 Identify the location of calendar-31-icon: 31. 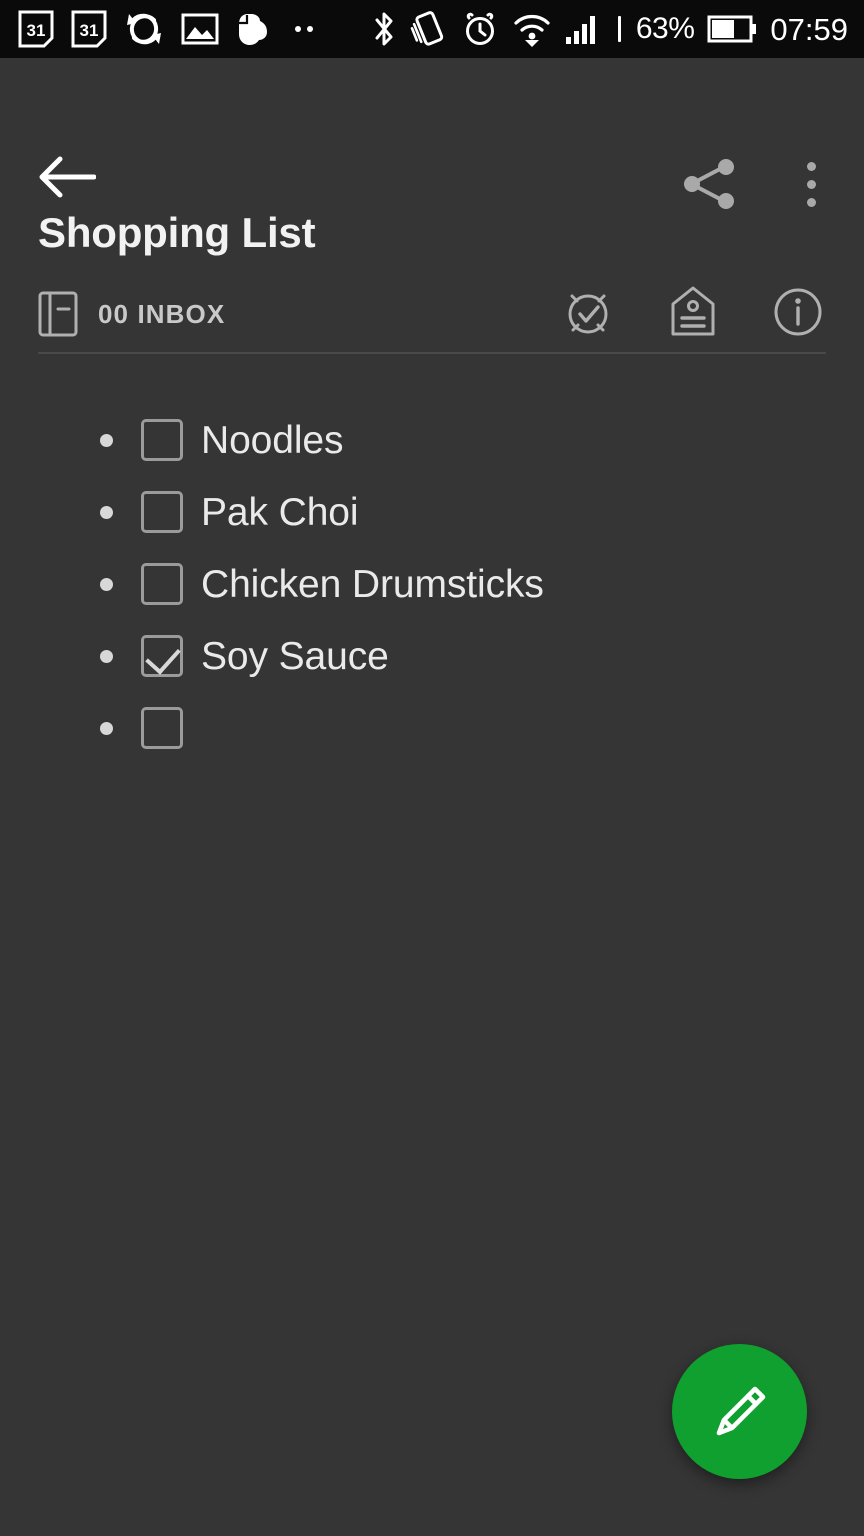
(36, 29).